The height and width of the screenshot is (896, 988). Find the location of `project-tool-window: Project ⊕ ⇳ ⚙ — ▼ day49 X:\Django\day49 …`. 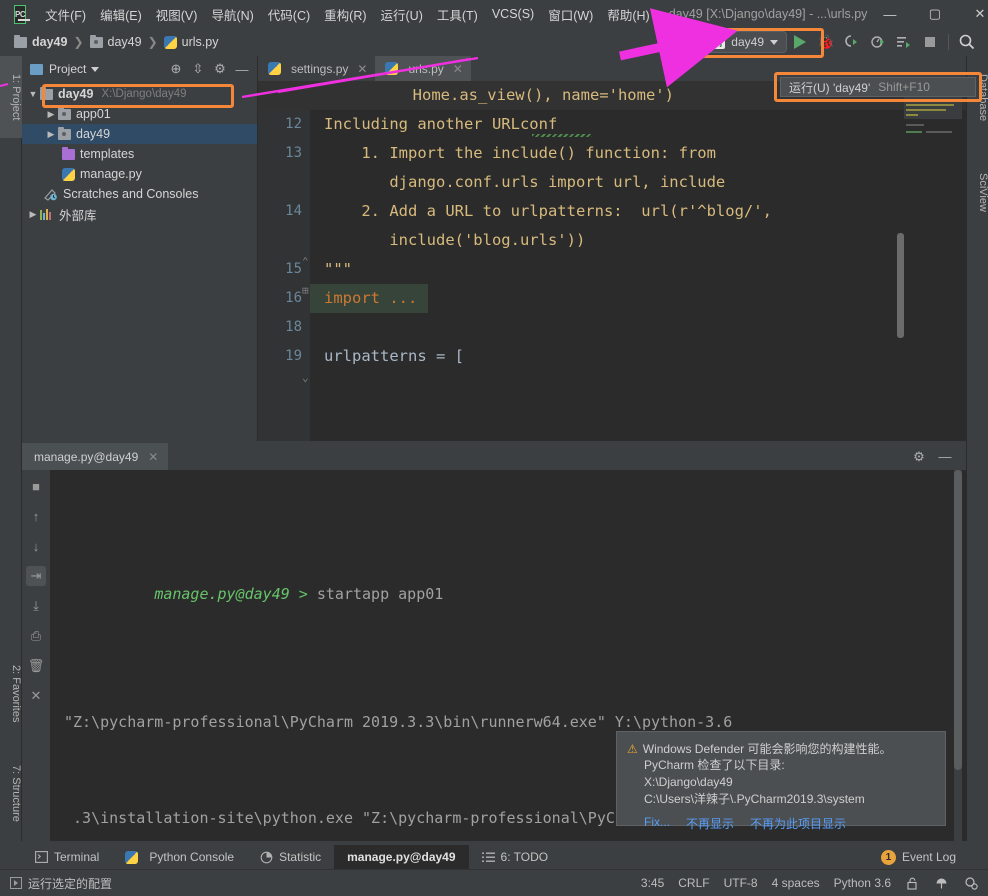

project-tool-window: Project ⊕ ⇳ ⚙ — ▼ day49 X:\Django\day49 … is located at coordinates (140, 248).